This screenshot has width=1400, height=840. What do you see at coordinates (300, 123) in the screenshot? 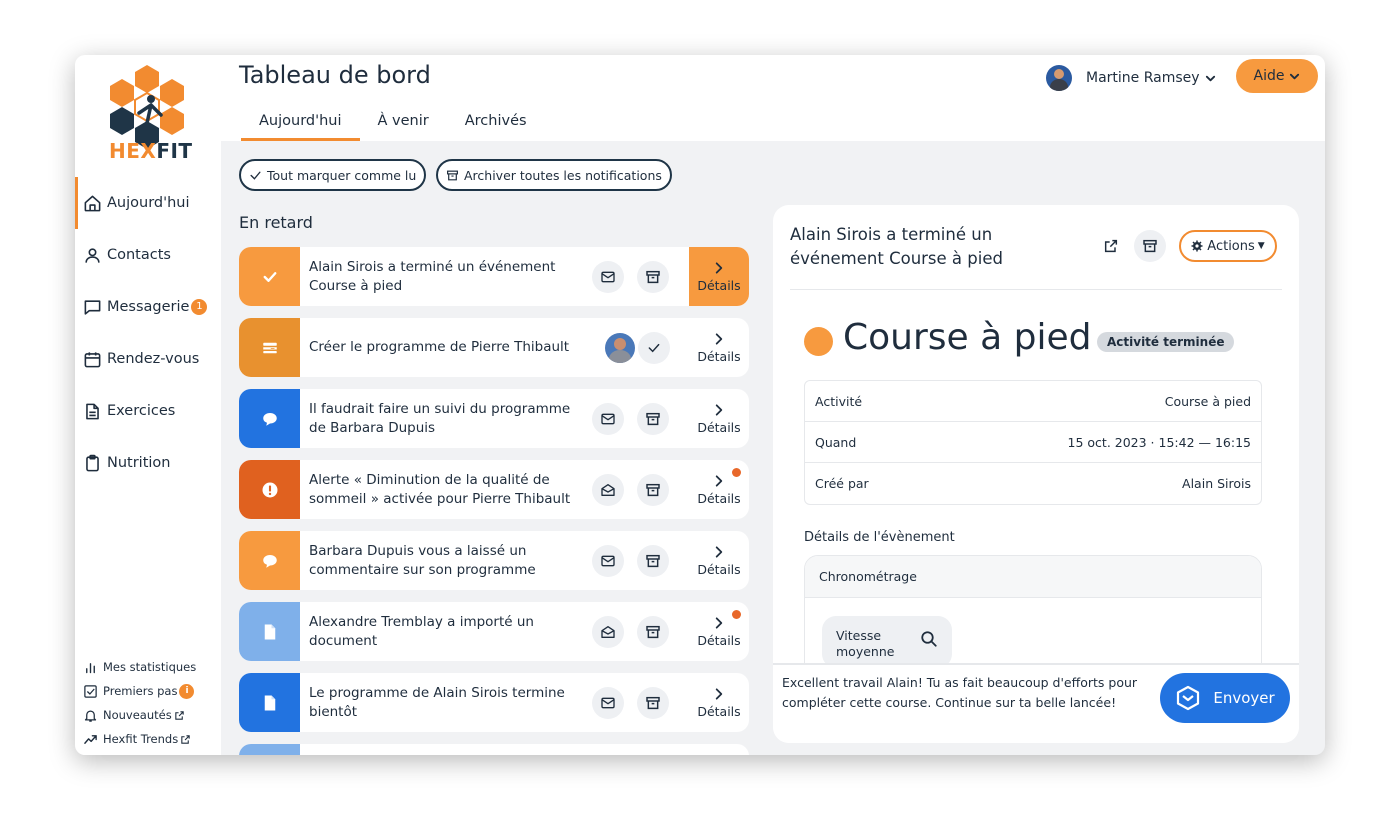
I see `tab-aujourdhui: Aujourd'hui` at bounding box center [300, 123].